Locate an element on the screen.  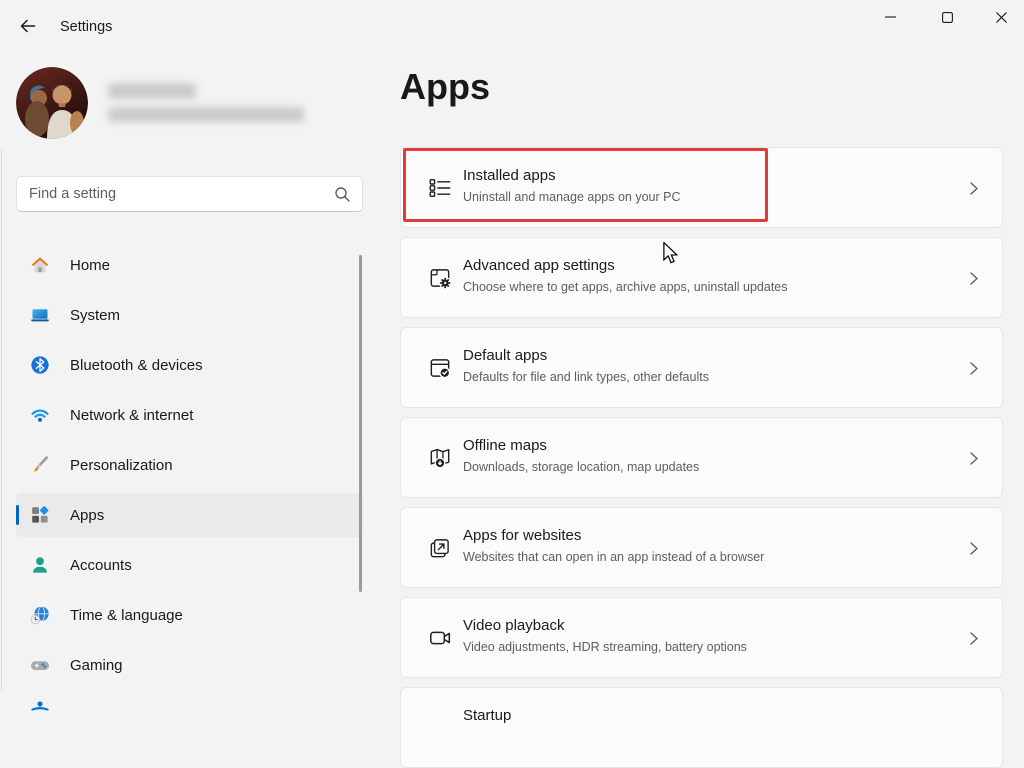
search-box is located at coordinates (189, 194).